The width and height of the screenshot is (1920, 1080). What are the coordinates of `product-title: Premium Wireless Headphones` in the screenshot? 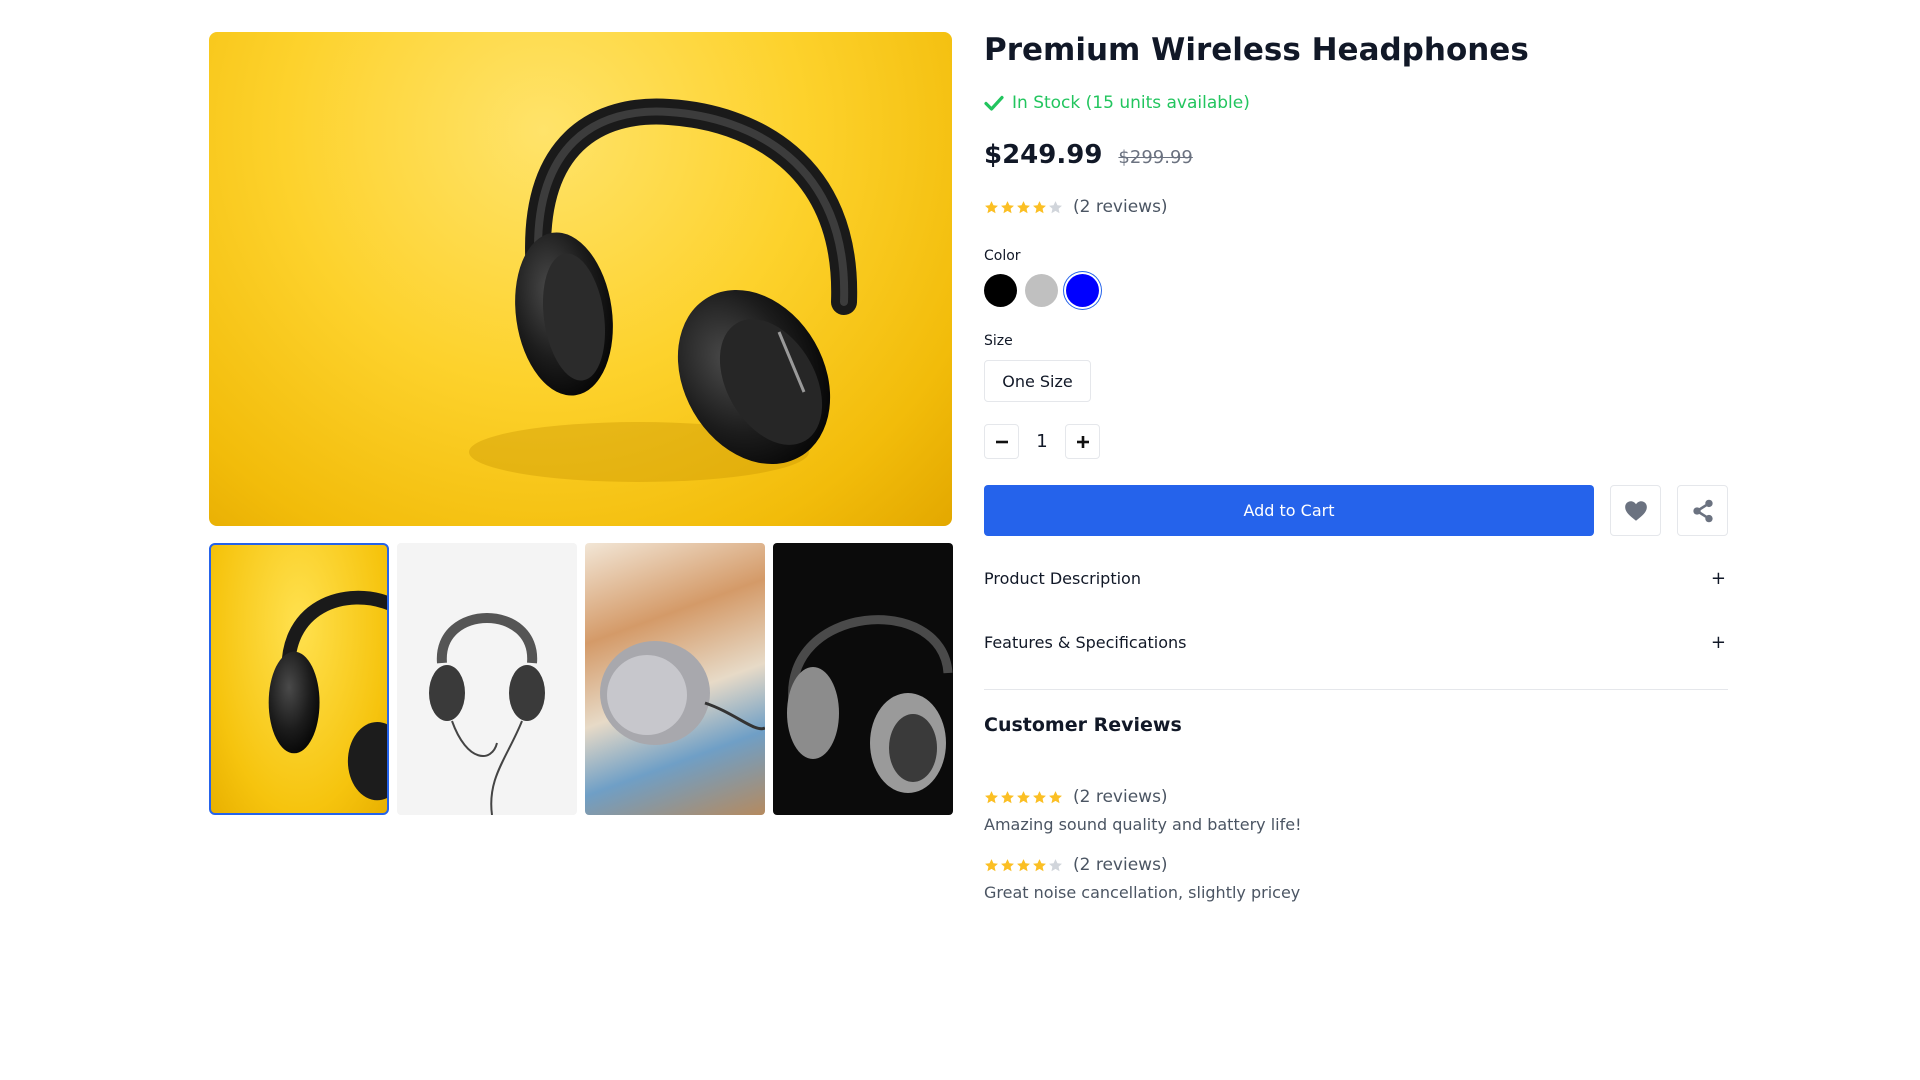 It's located at (1256, 50).